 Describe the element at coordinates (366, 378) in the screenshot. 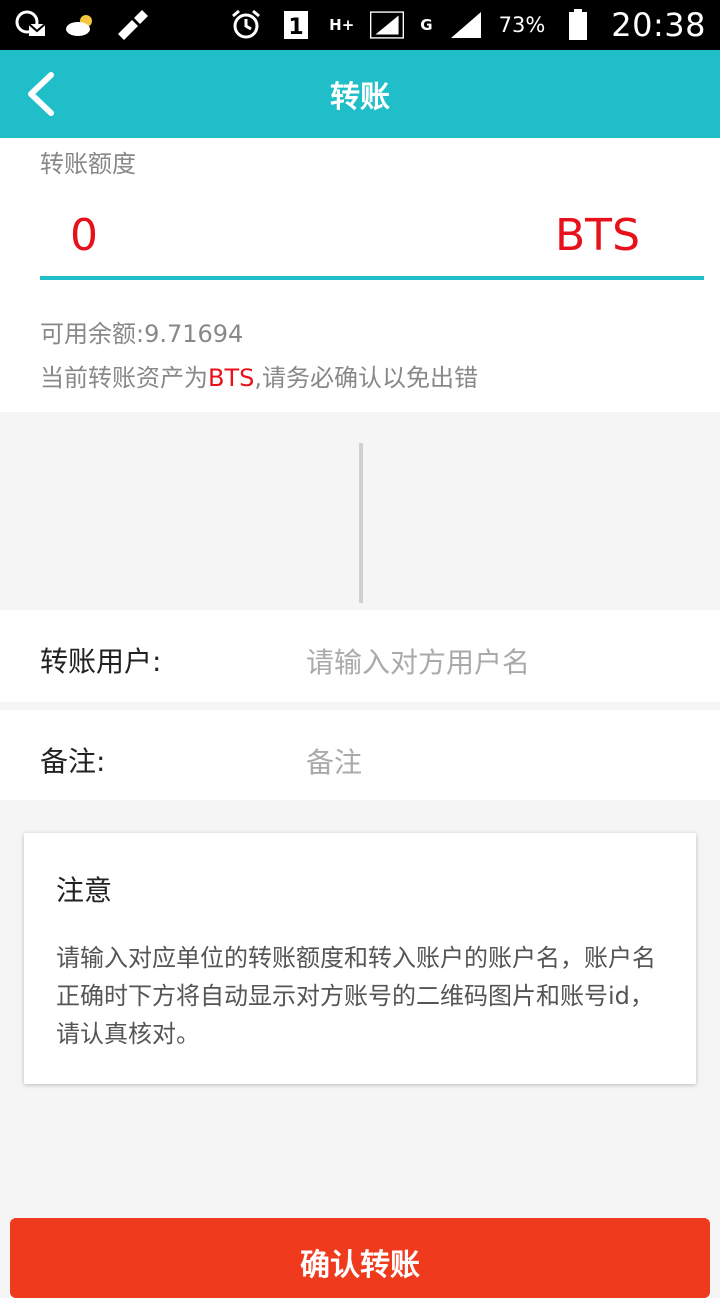

I see `asset-hint-suffix: ,请务必确认以免出错` at that location.